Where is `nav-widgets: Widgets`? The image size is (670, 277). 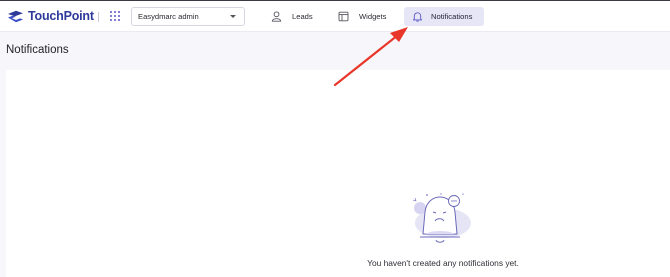
nav-widgets: Widgets is located at coordinates (362, 16).